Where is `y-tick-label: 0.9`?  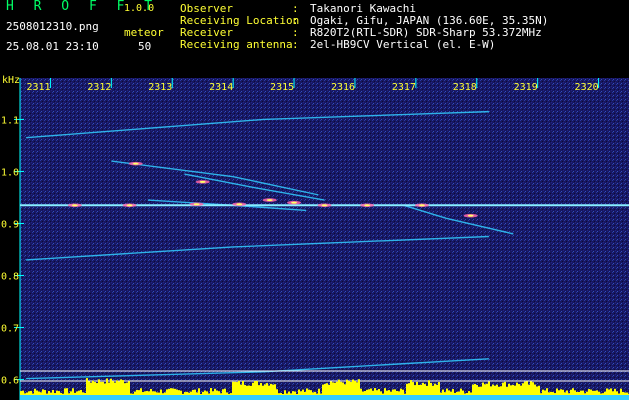 y-tick-label: 0.9 is located at coordinates (10, 224).